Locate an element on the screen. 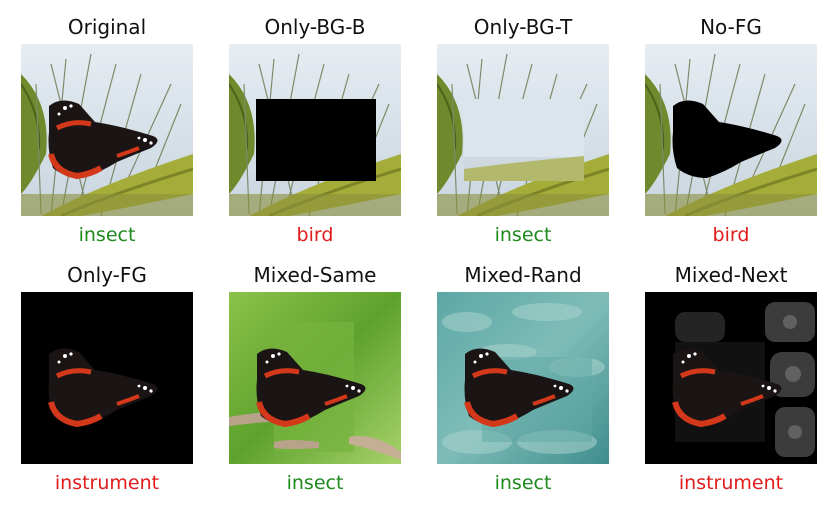 Image resolution: width=830 pixels, height=506 pixels. butterfly-photo is located at coordinates (107, 130).